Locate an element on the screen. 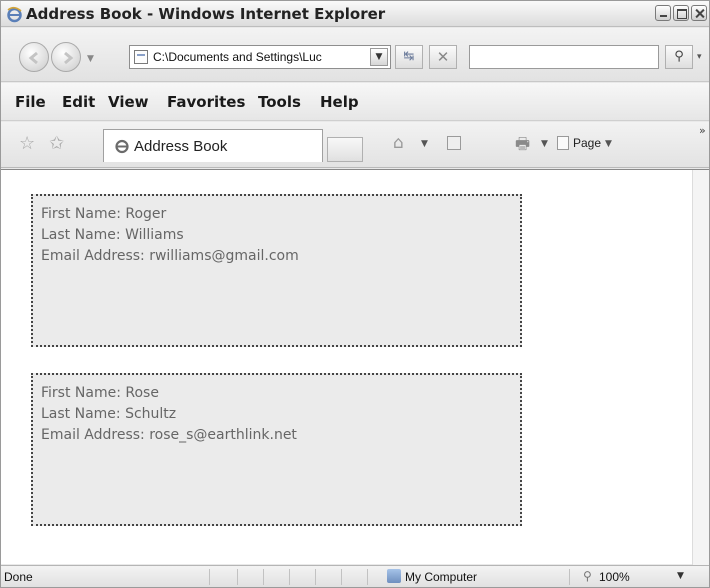  recent-pages-dropdown: ▼ is located at coordinates (90, 59).